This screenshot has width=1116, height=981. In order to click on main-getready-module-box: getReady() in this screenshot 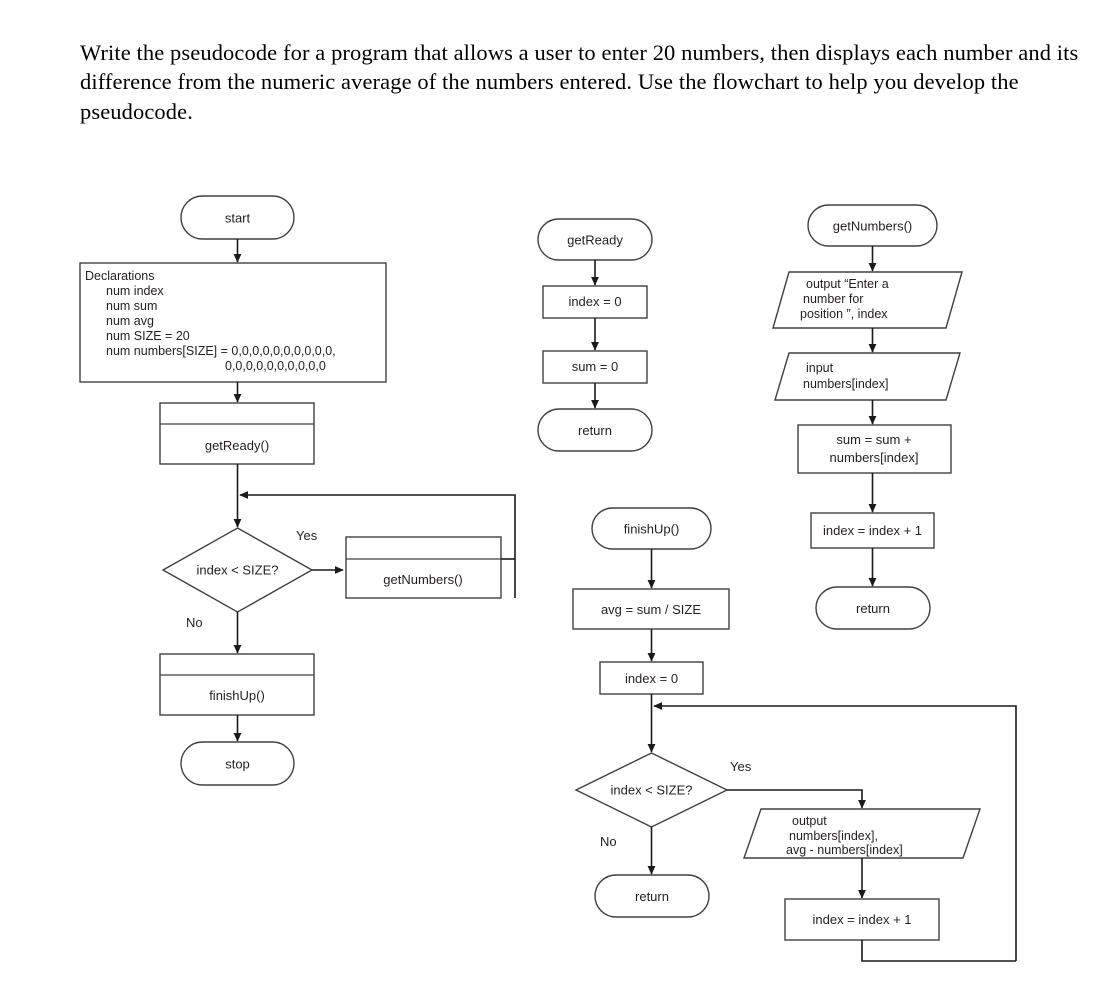, I will do `click(237, 433)`.